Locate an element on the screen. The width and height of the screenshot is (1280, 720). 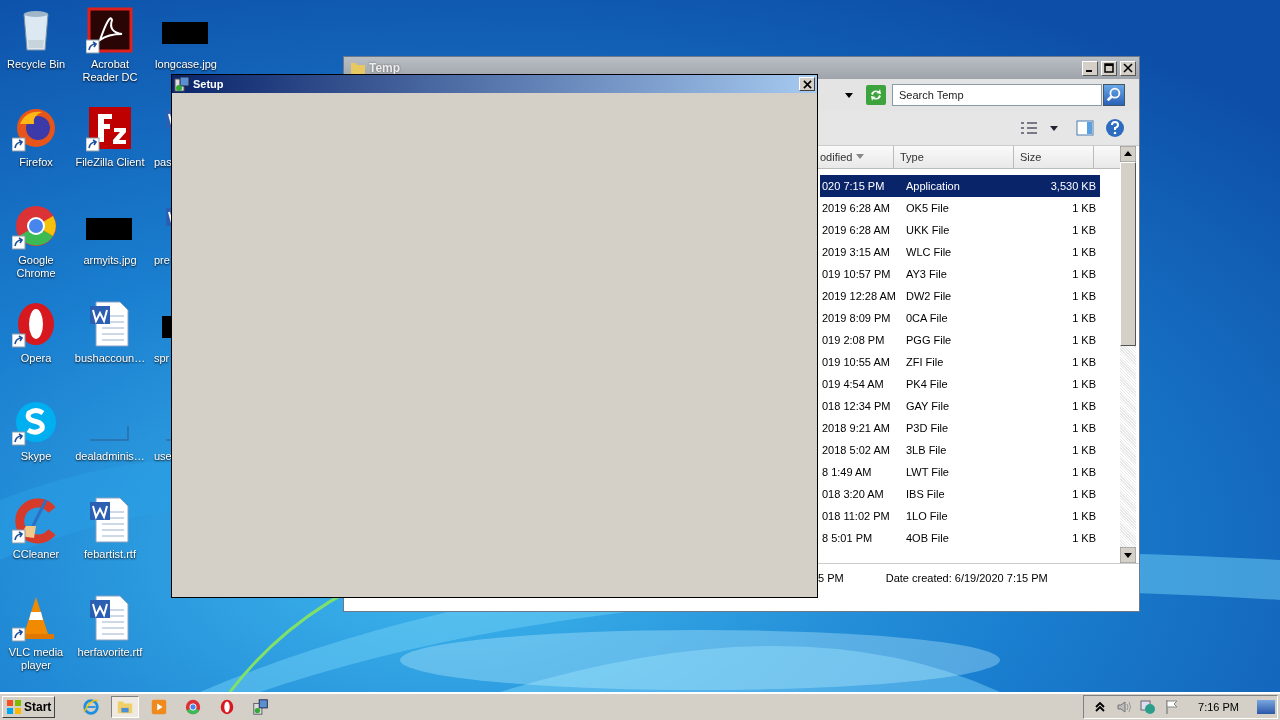
icon-label: VLC media player is located at coordinates (36, 659).